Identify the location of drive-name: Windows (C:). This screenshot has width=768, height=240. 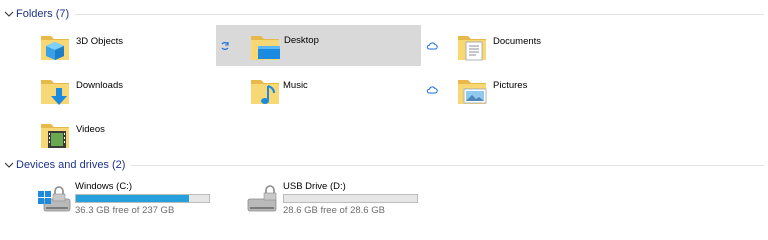
(104, 186).